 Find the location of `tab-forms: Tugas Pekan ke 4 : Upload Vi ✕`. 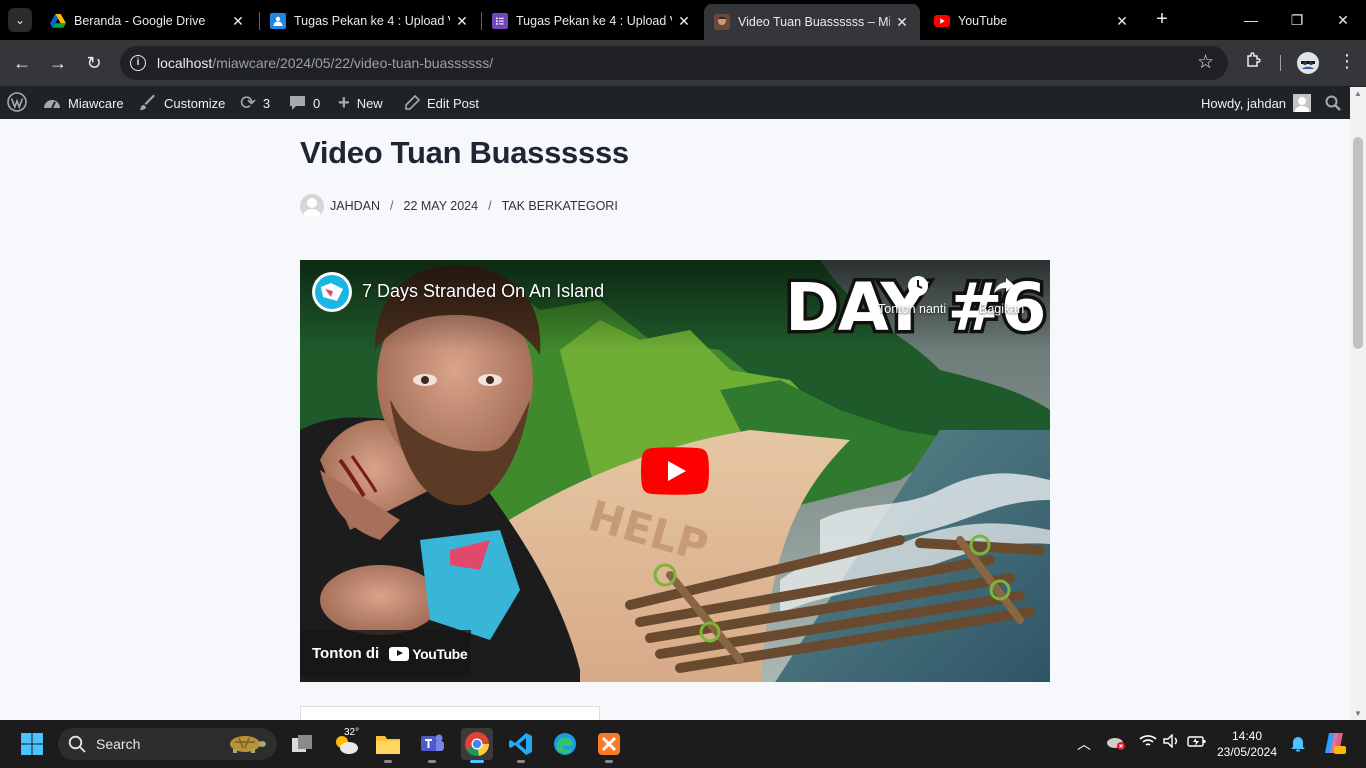

tab-forms: Tugas Pekan ke 4 : Upload Vi ✕ is located at coordinates (592, 21).